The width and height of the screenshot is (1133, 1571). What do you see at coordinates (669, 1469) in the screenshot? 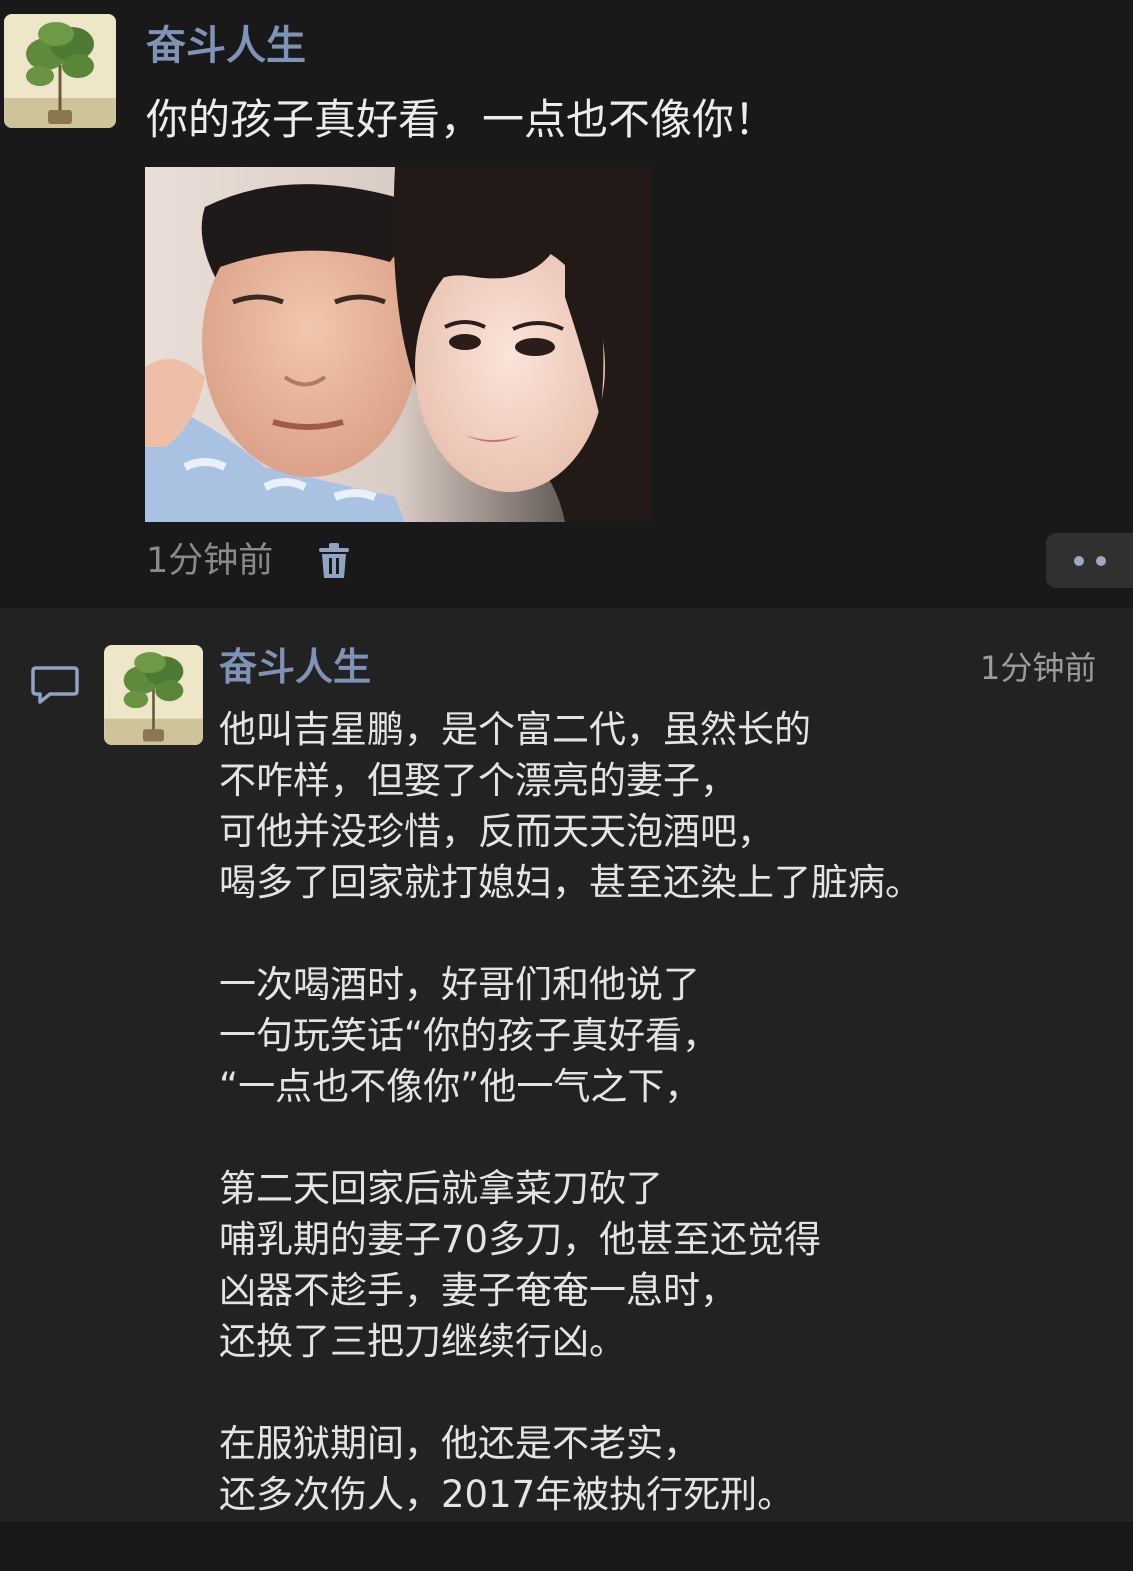
I see `comment-paragraph: 在服狱期间，他还是不老实， 还多次伤人，2017年被执行死刑。` at bounding box center [669, 1469].